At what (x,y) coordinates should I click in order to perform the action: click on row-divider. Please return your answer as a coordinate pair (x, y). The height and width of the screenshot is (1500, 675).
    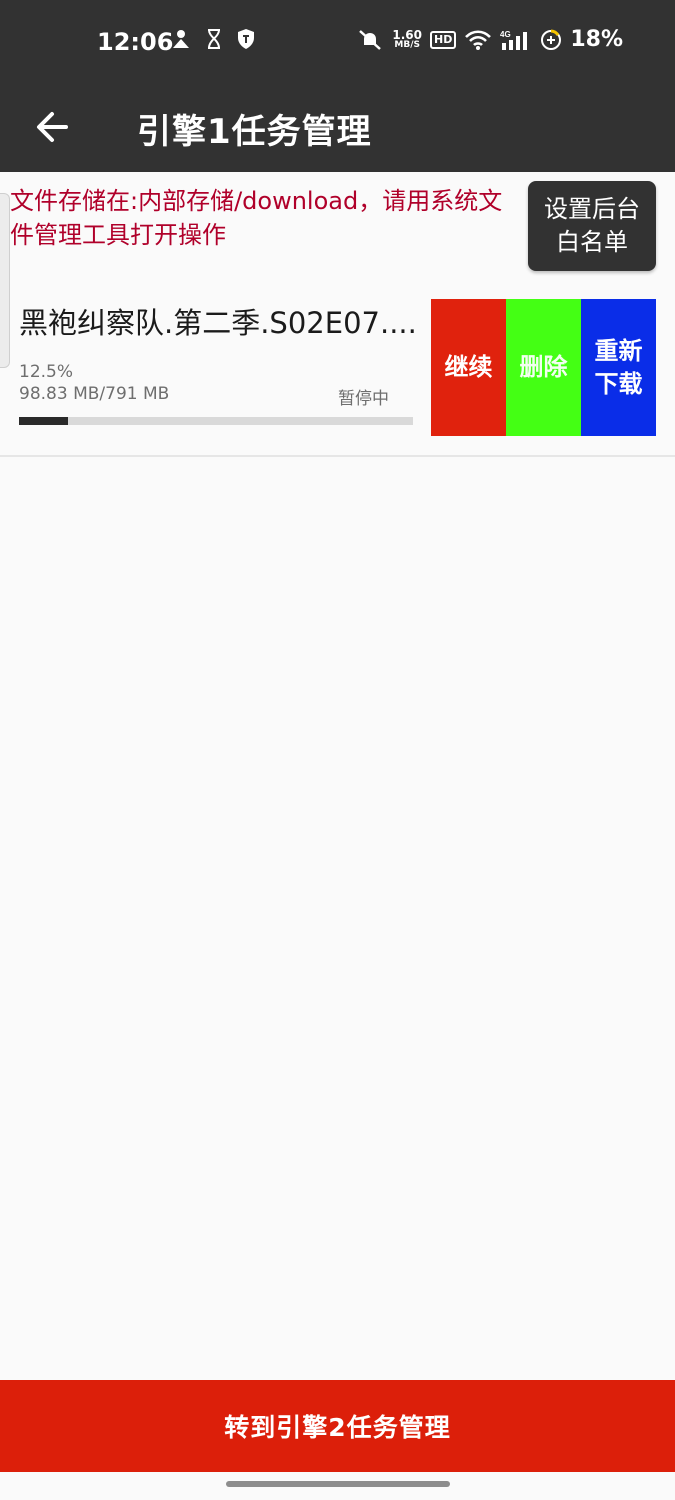
    Looking at the image, I should click on (337, 456).